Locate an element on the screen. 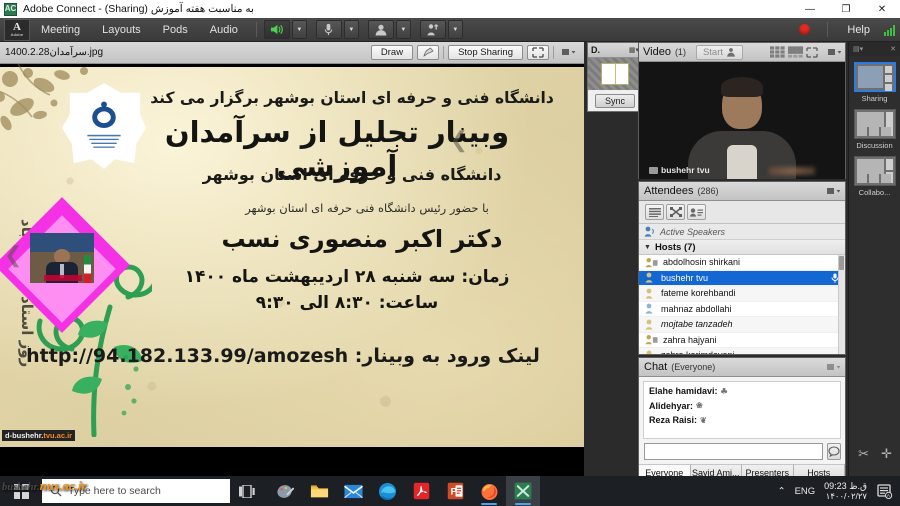 This screenshot has width=900, height=506. layout-rail: ▤▾ ✕ Sharing Discussion Collabo... ✂ ✛ is located at coordinates (874, 259).